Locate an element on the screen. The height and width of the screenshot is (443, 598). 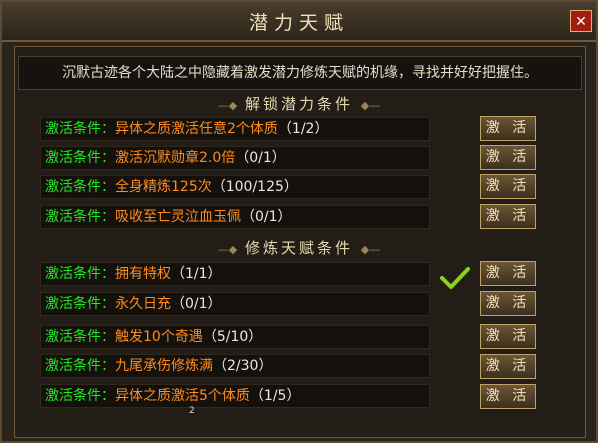
condition-row: 激活条件：永久日充（0/1） is located at coordinates (235, 304).